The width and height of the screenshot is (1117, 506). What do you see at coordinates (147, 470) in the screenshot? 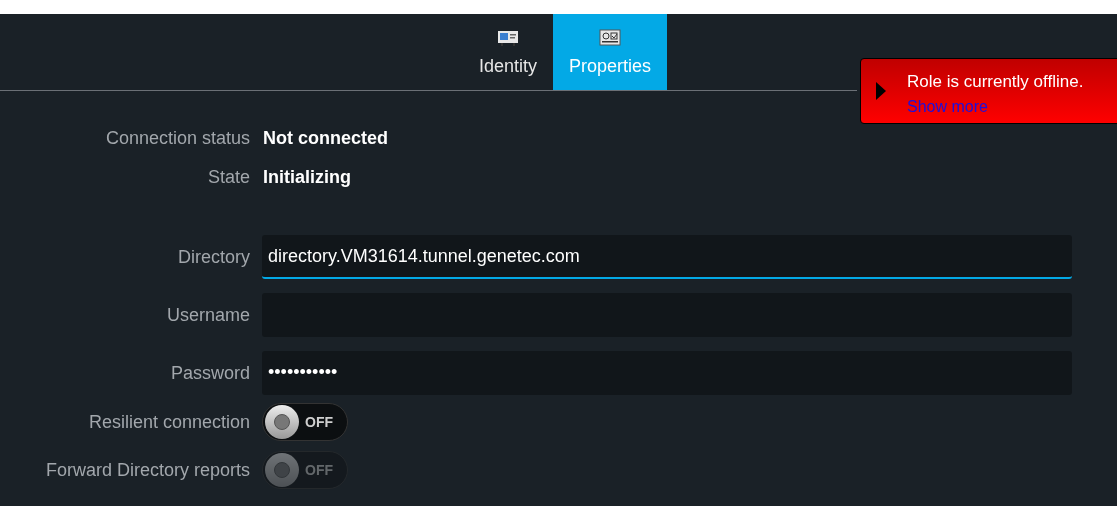
I see `toggle-label: Forward Directory reports` at bounding box center [147, 470].